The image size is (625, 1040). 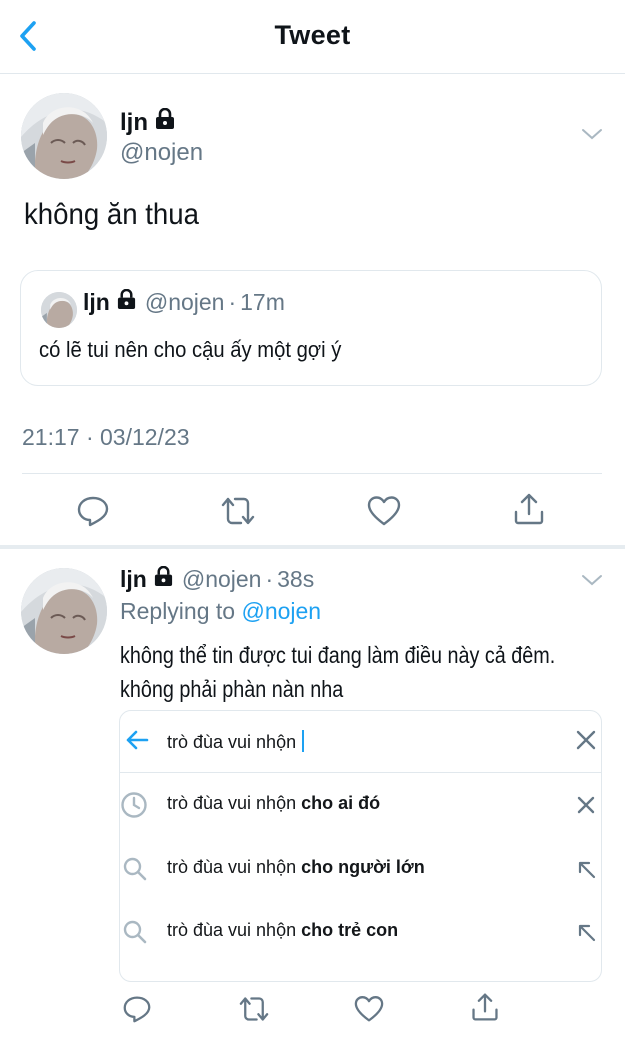 What do you see at coordinates (222, 579) in the screenshot?
I see `reply-handle: @nojen` at bounding box center [222, 579].